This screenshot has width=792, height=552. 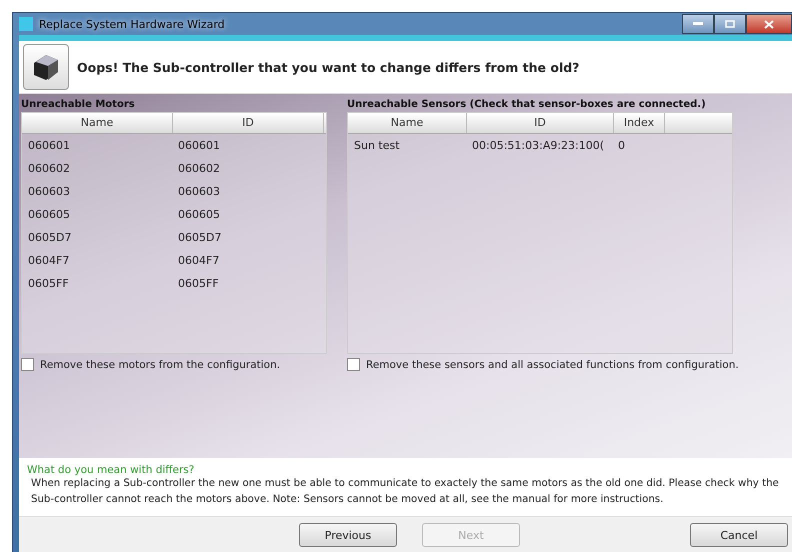 What do you see at coordinates (552, 364) in the screenshot?
I see `checkbox-label: Remove these sensors and all associated functions from configuration.` at bounding box center [552, 364].